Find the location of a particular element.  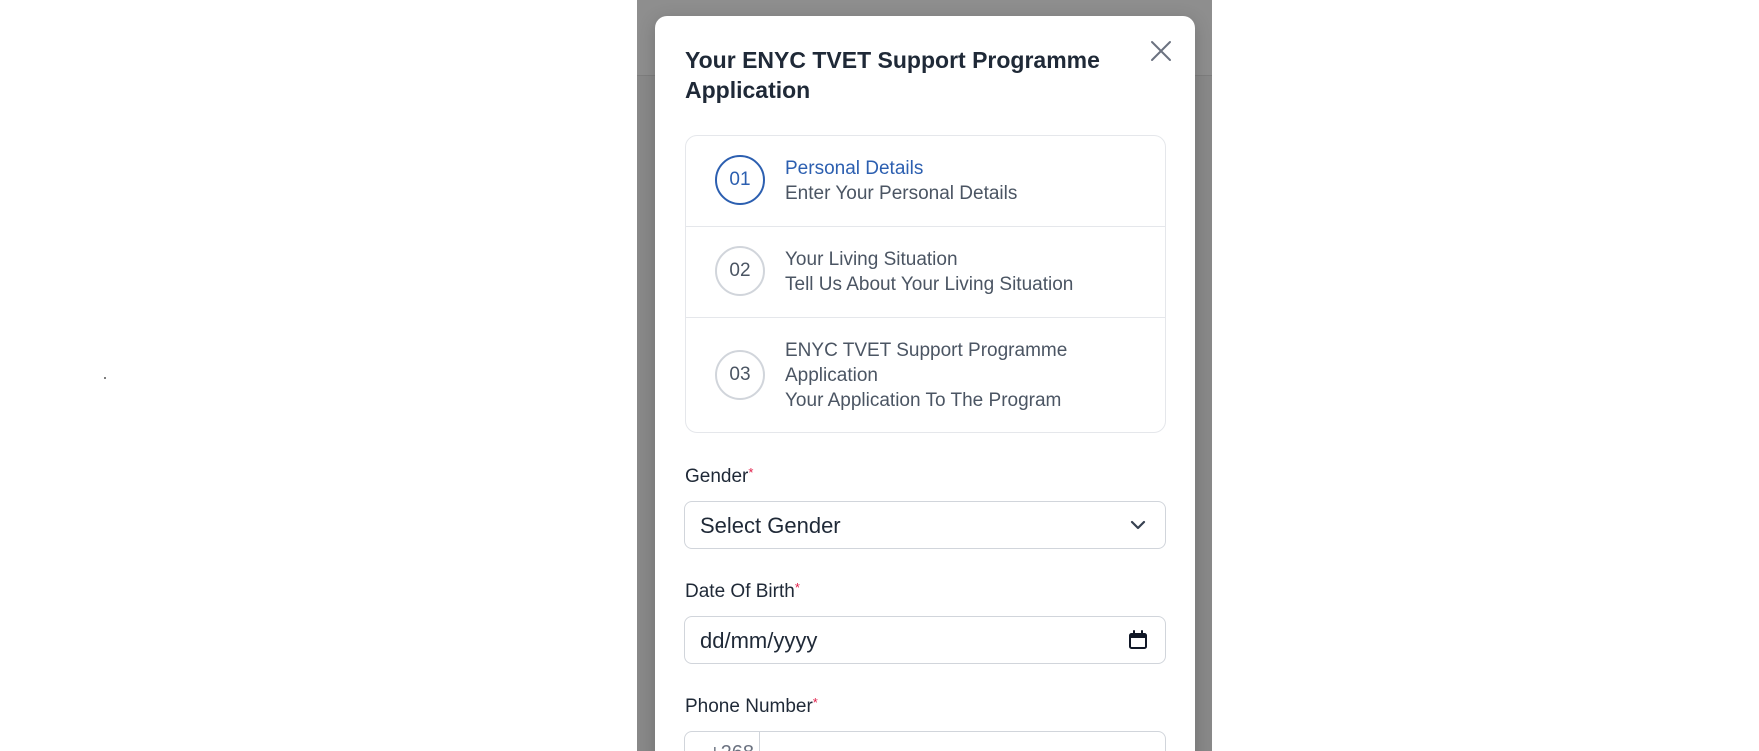

gender-select: Select Gender is located at coordinates (925, 525).